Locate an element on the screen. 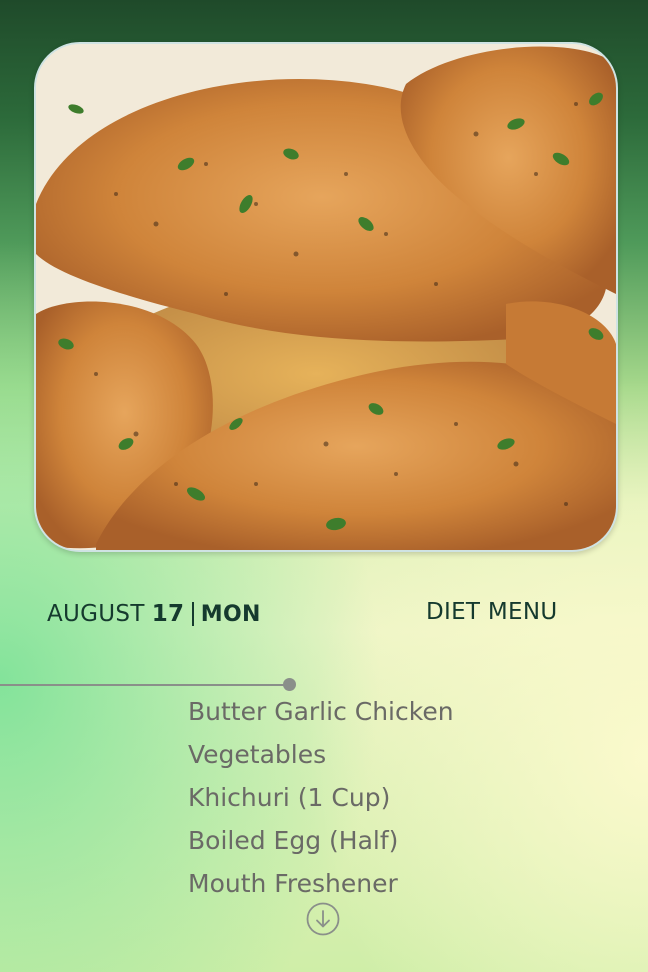 Image resolution: width=648 pixels, height=972 pixels. date-separator is located at coordinates (193, 614).